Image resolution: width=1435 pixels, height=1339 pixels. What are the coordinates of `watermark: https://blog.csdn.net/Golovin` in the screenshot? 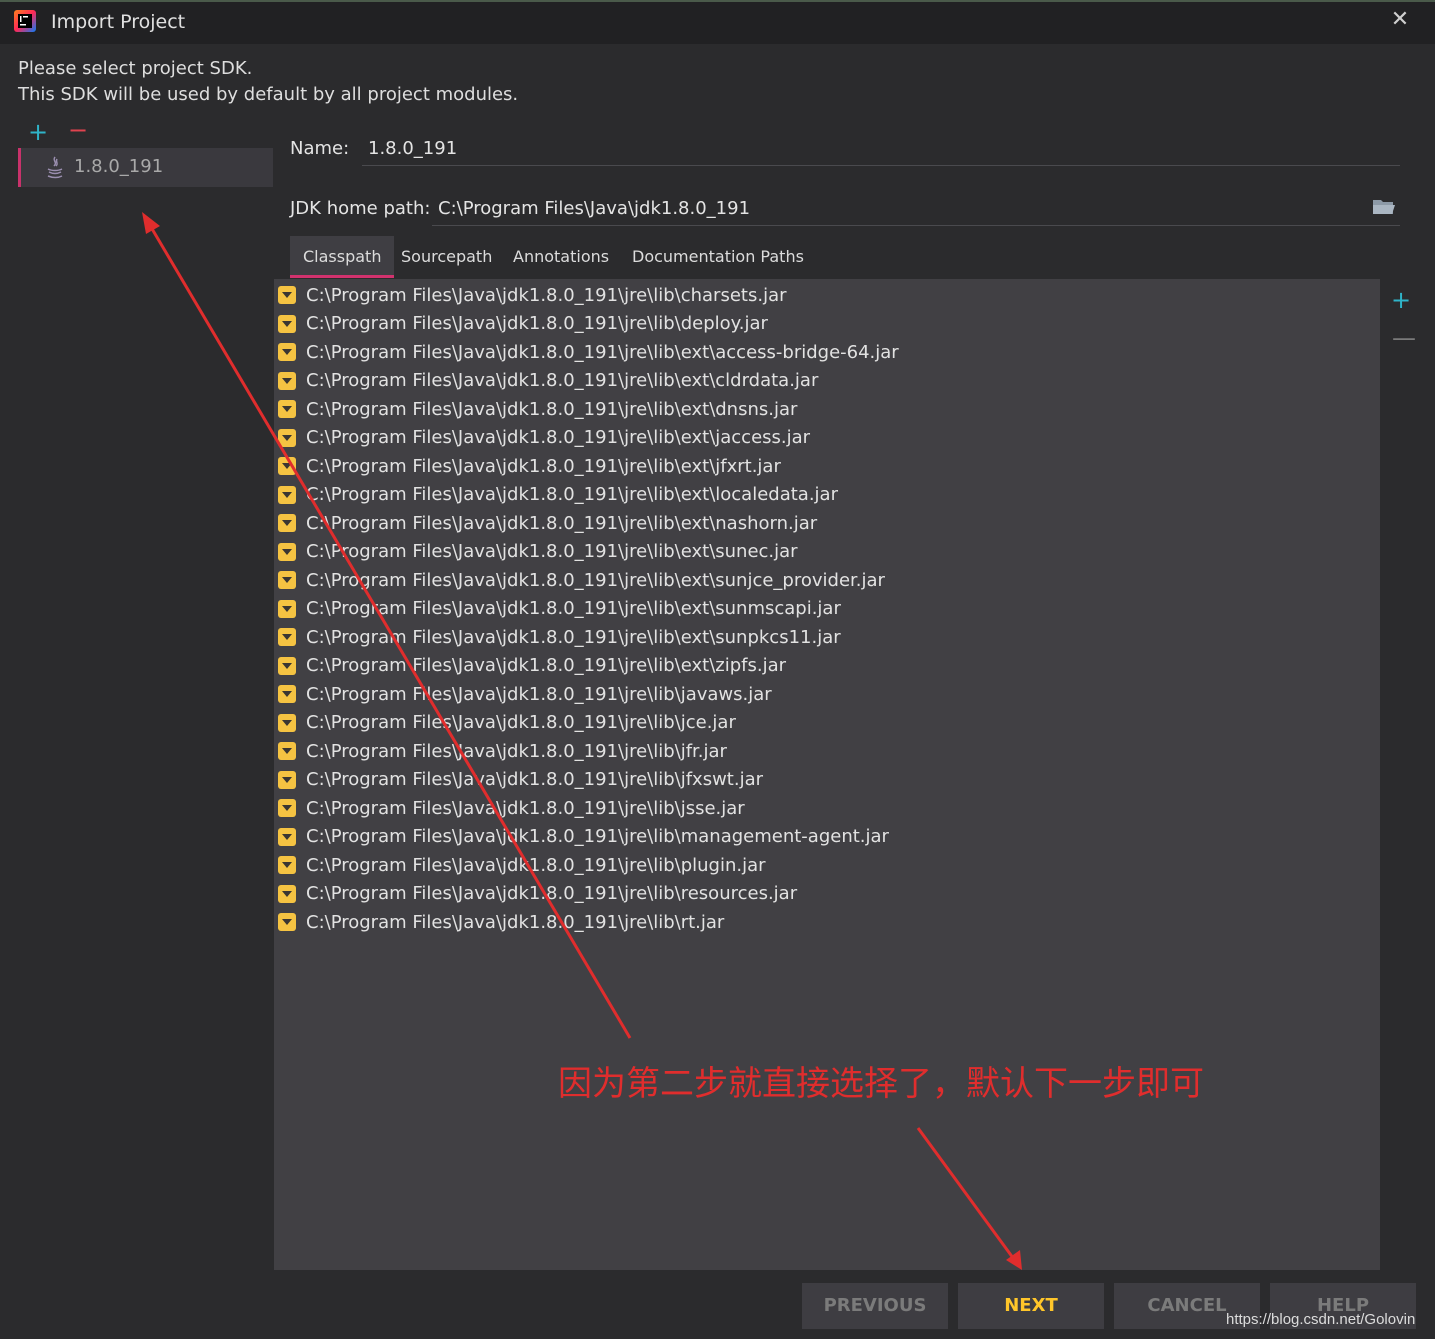 It's located at (1321, 1319).